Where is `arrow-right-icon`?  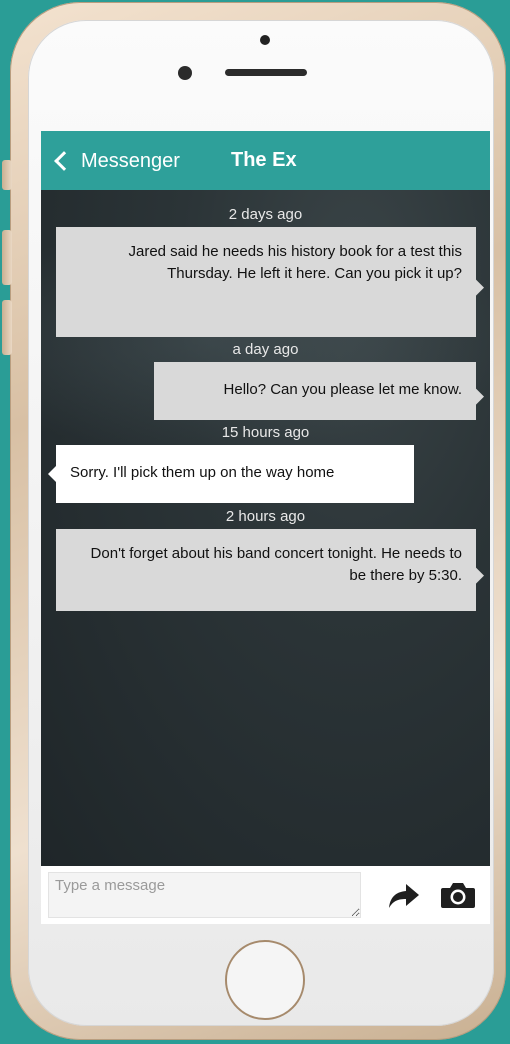 arrow-right-icon is located at coordinates (404, 896).